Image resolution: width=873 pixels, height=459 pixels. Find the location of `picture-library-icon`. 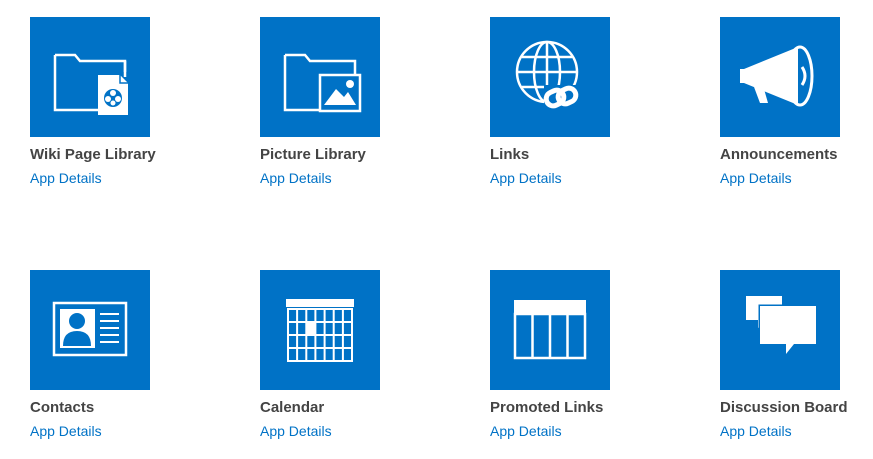

picture-library-icon is located at coordinates (320, 77).